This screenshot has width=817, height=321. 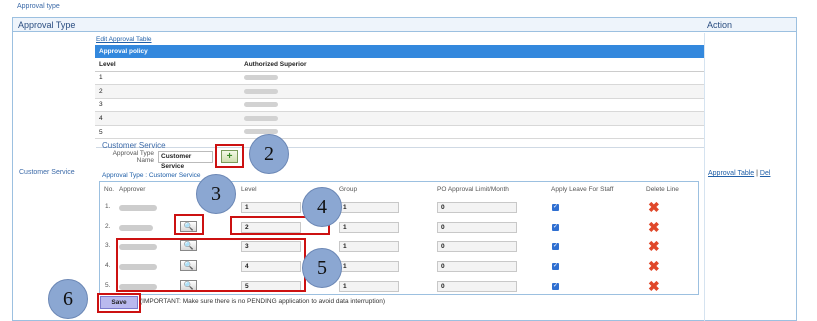 I want to click on policy-row: 3, so click(x=399, y=105).